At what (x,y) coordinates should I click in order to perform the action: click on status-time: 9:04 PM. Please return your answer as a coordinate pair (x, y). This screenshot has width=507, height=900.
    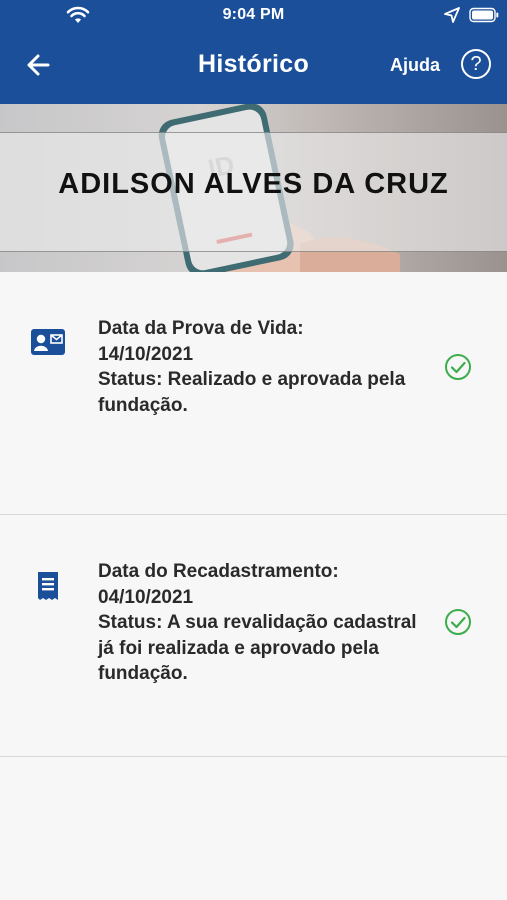
    Looking at the image, I should click on (253, 14).